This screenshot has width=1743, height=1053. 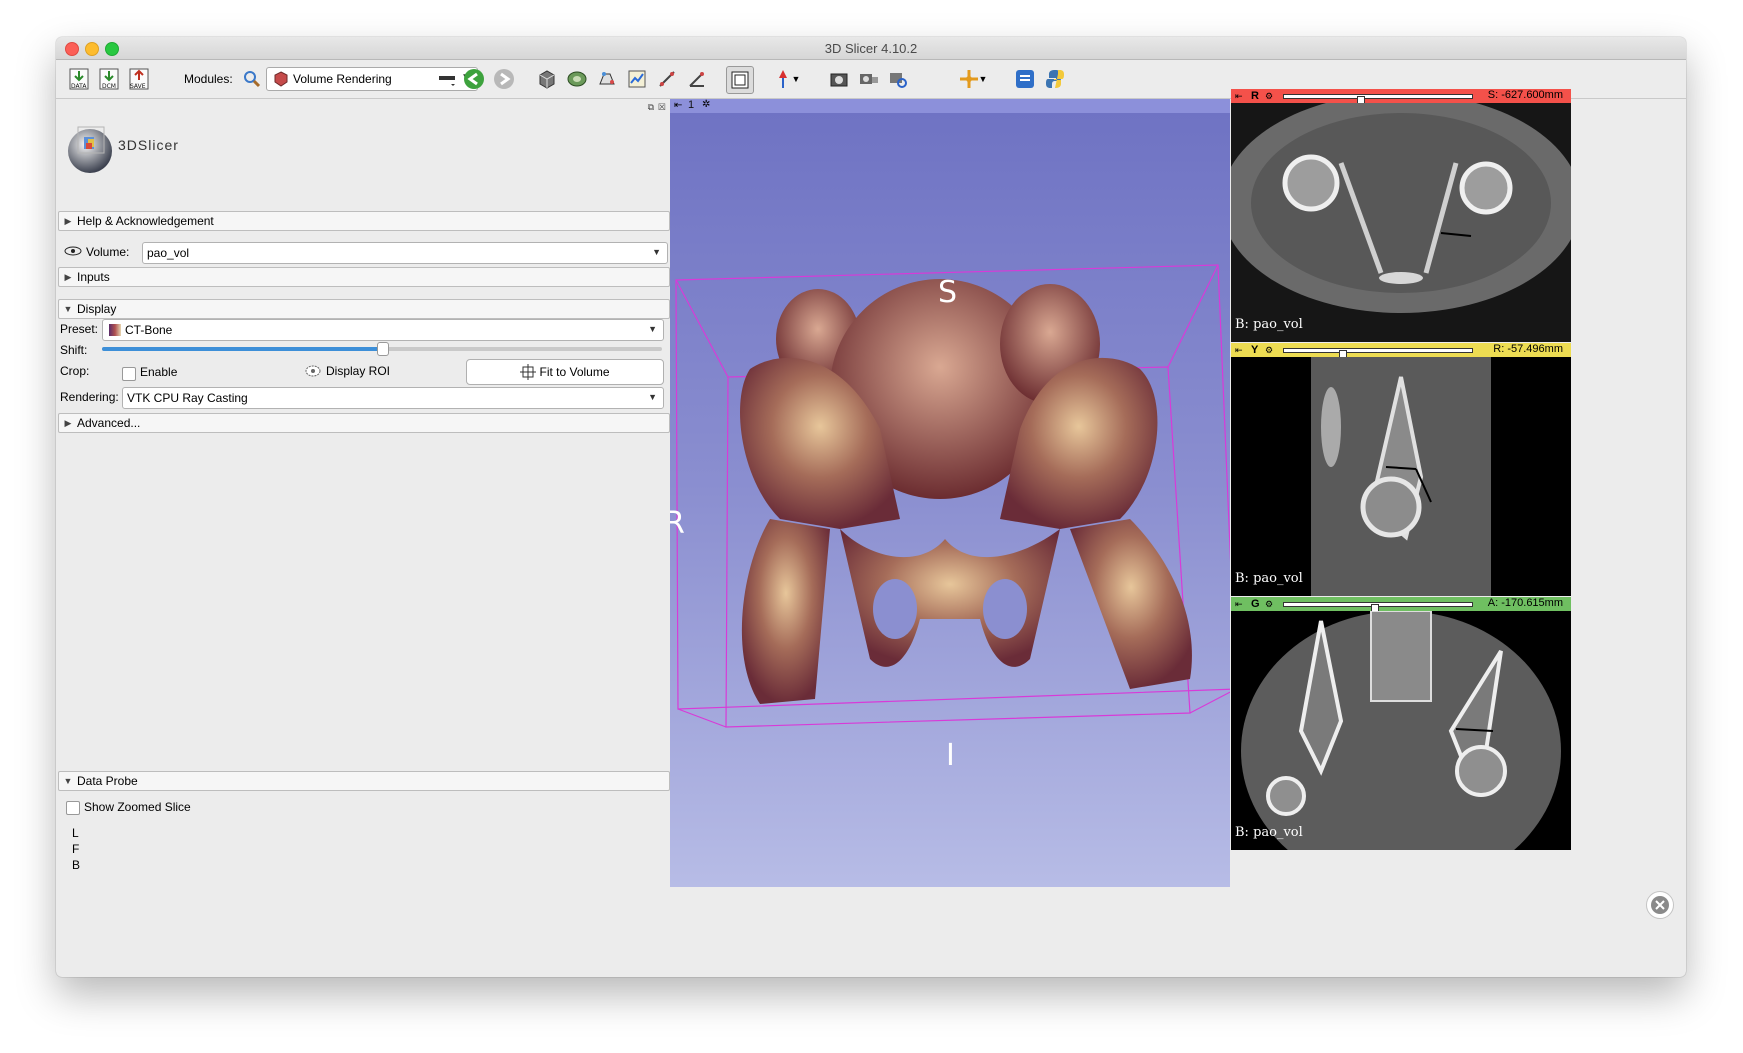 What do you see at coordinates (129, 374) in the screenshot?
I see `crop-enable-checkbox` at bounding box center [129, 374].